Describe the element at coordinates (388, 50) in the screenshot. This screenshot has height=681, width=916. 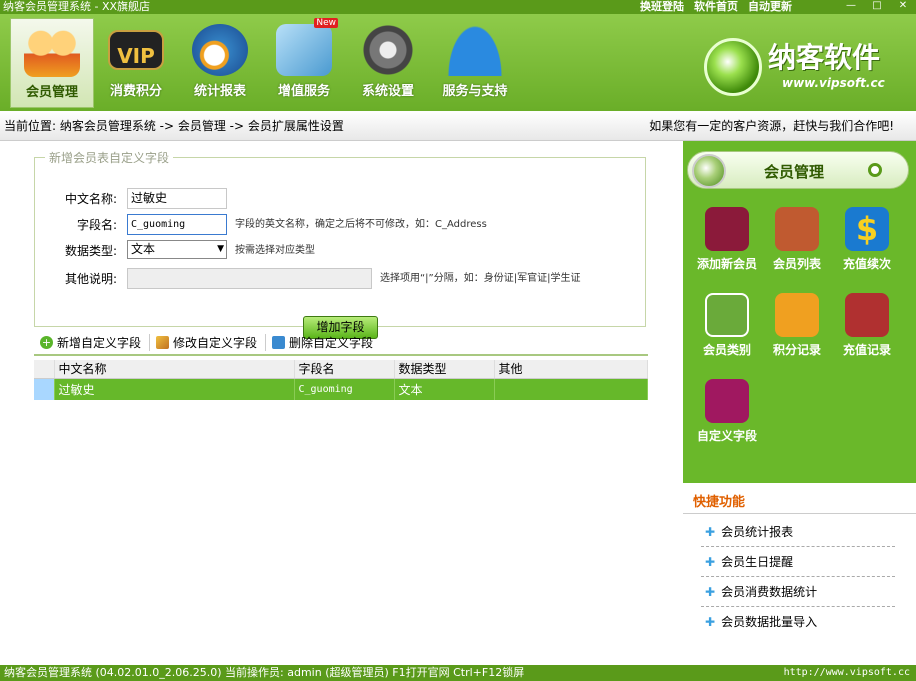
I see `gears-icon` at that location.